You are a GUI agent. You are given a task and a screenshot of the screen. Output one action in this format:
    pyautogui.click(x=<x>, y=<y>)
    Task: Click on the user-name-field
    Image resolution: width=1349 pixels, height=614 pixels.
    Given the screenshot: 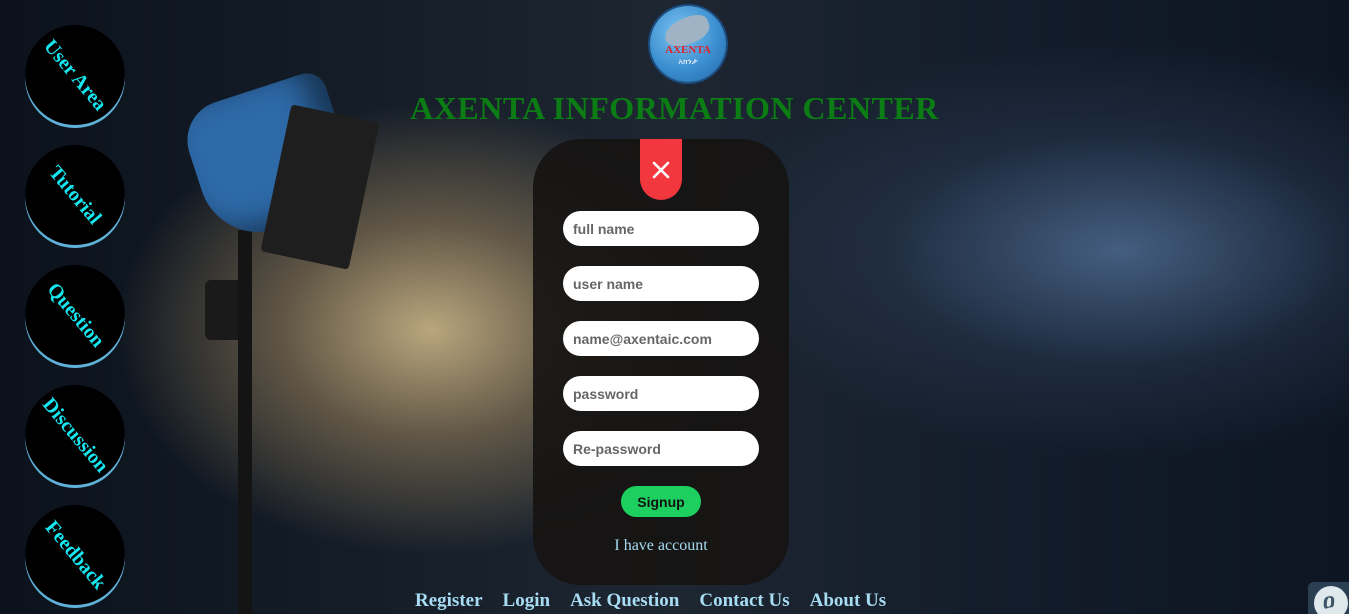 What is the action you would take?
    pyautogui.click(x=661, y=283)
    